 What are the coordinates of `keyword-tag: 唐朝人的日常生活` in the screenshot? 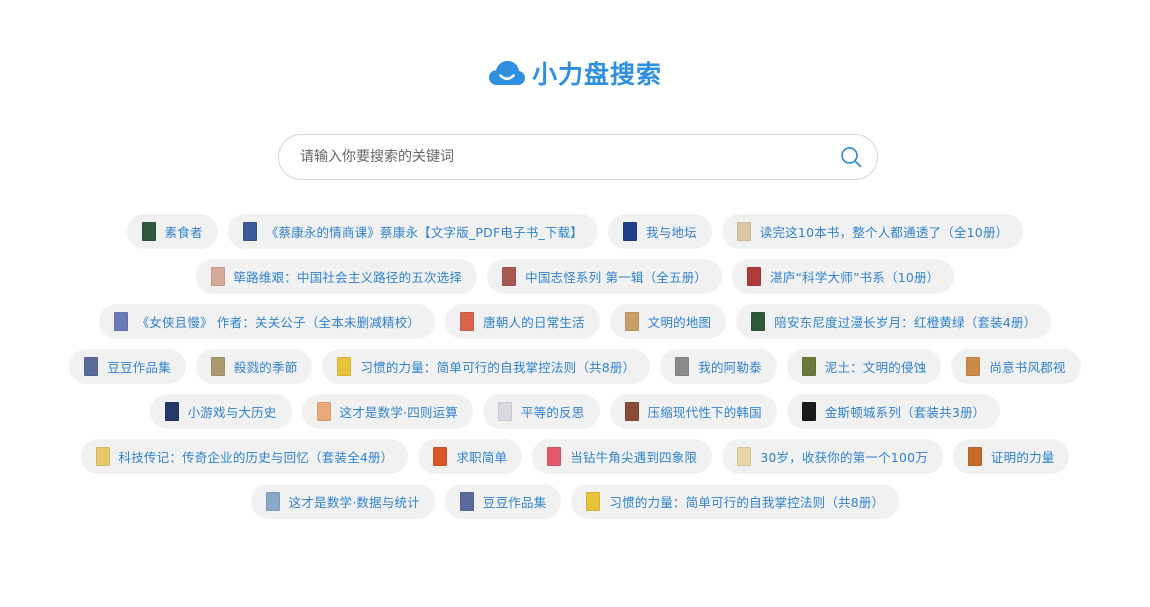 It's located at (522, 321).